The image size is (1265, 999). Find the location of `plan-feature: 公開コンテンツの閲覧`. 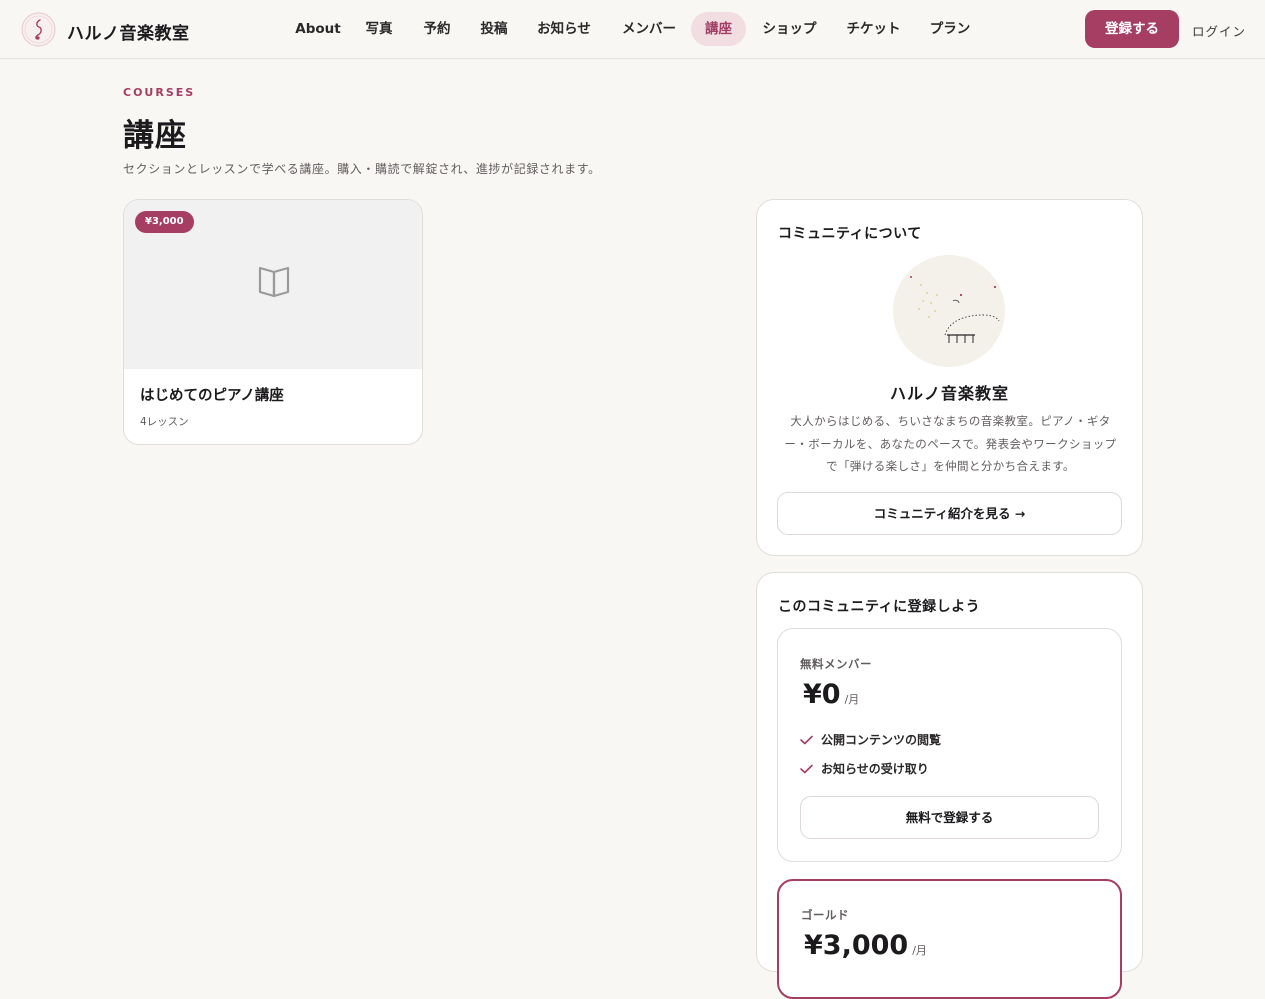

plan-feature: 公開コンテンツの閲覧 is located at coordinates (870, 739).